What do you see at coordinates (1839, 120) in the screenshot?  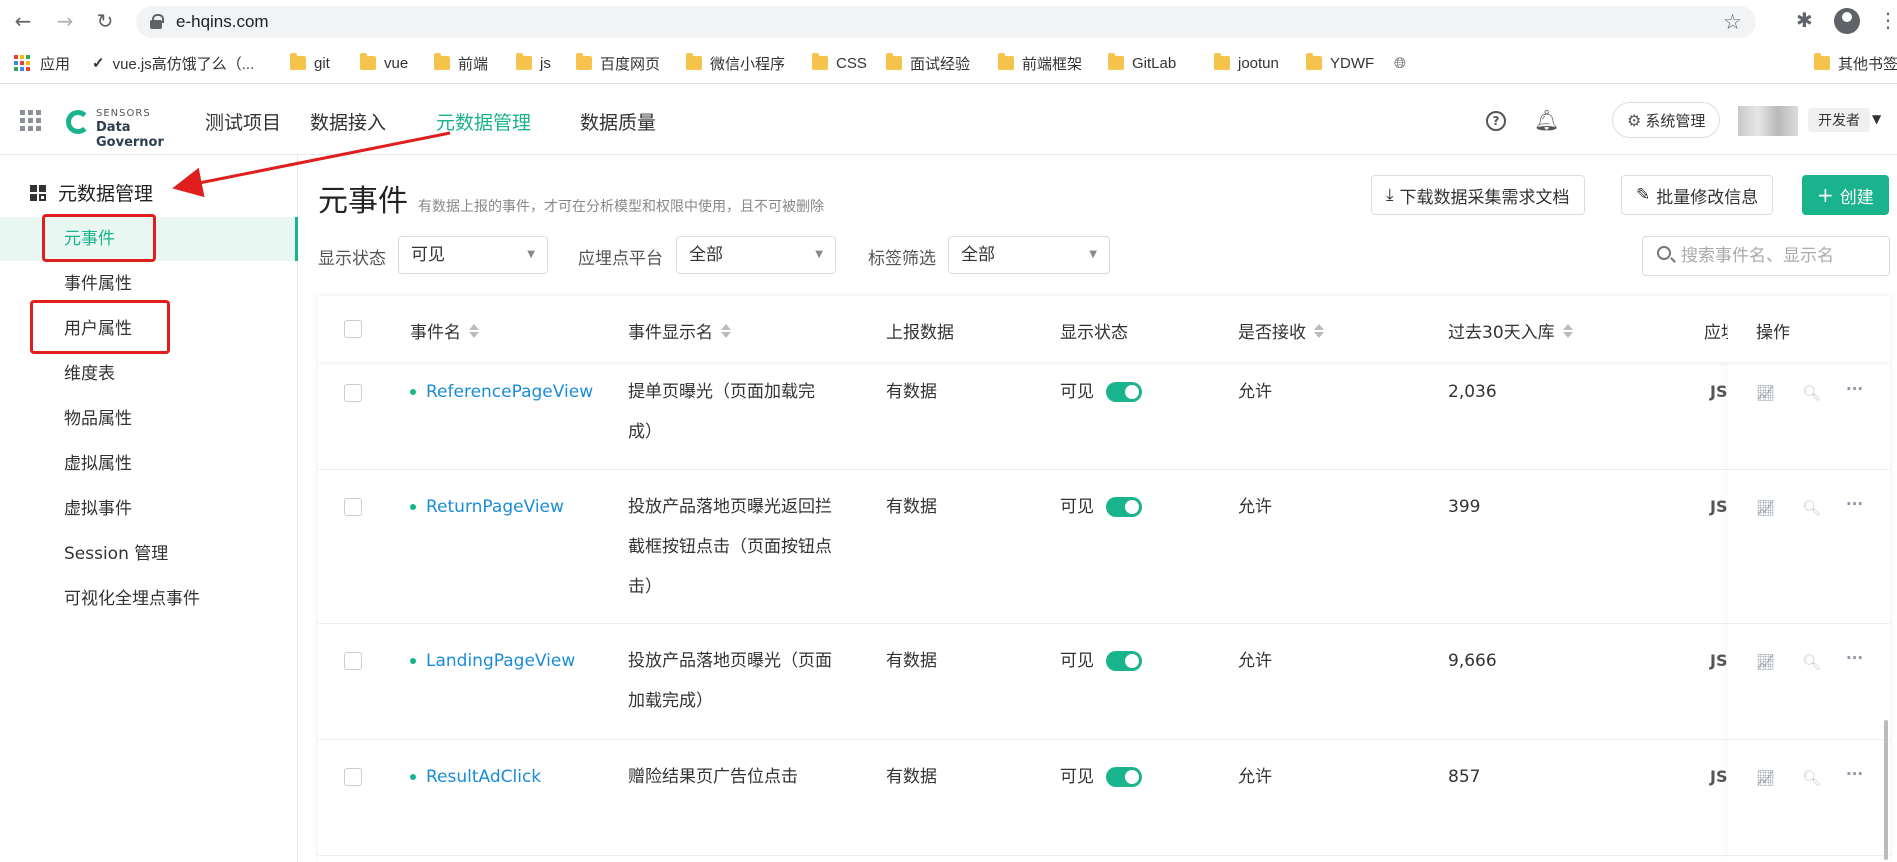 I see `role-badge: 开发者` at bounding box center [1839, 120].